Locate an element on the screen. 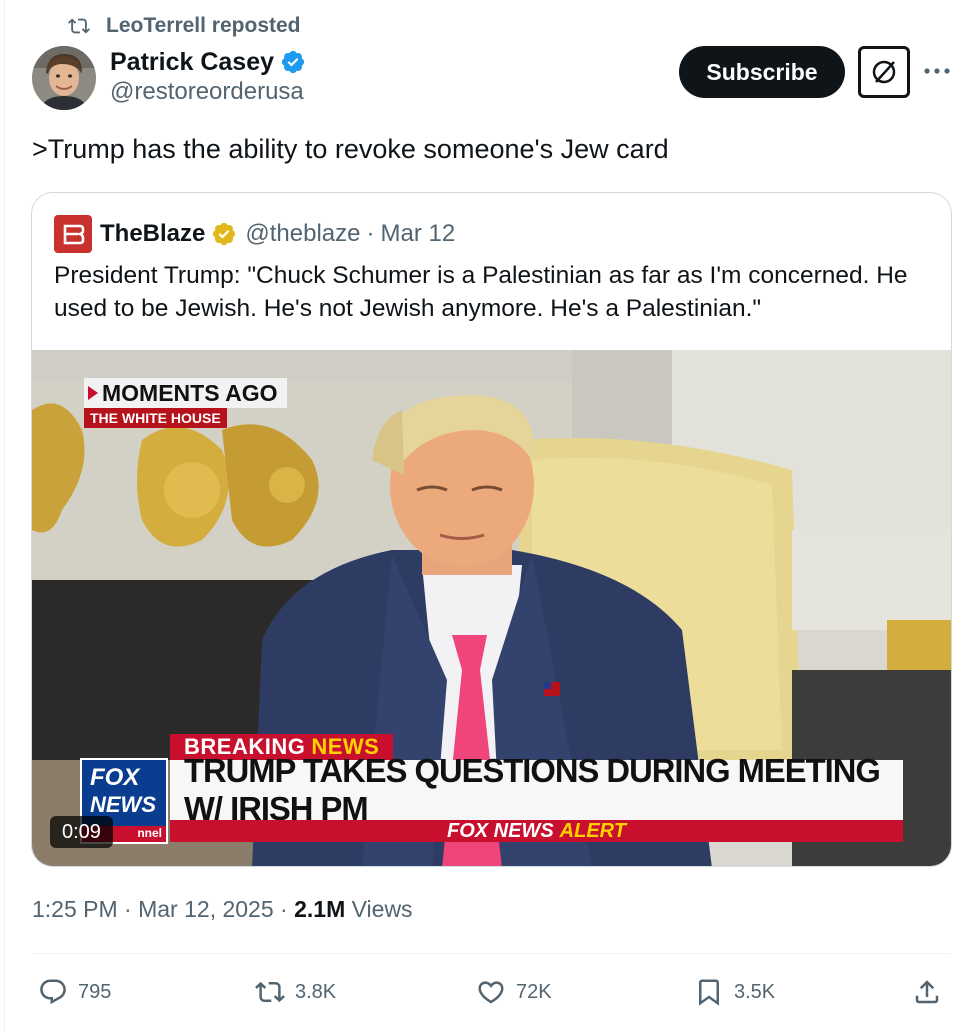 The image size is (980, 1032). bookmark-button: 3.5K is located at coordinates (734, 992).